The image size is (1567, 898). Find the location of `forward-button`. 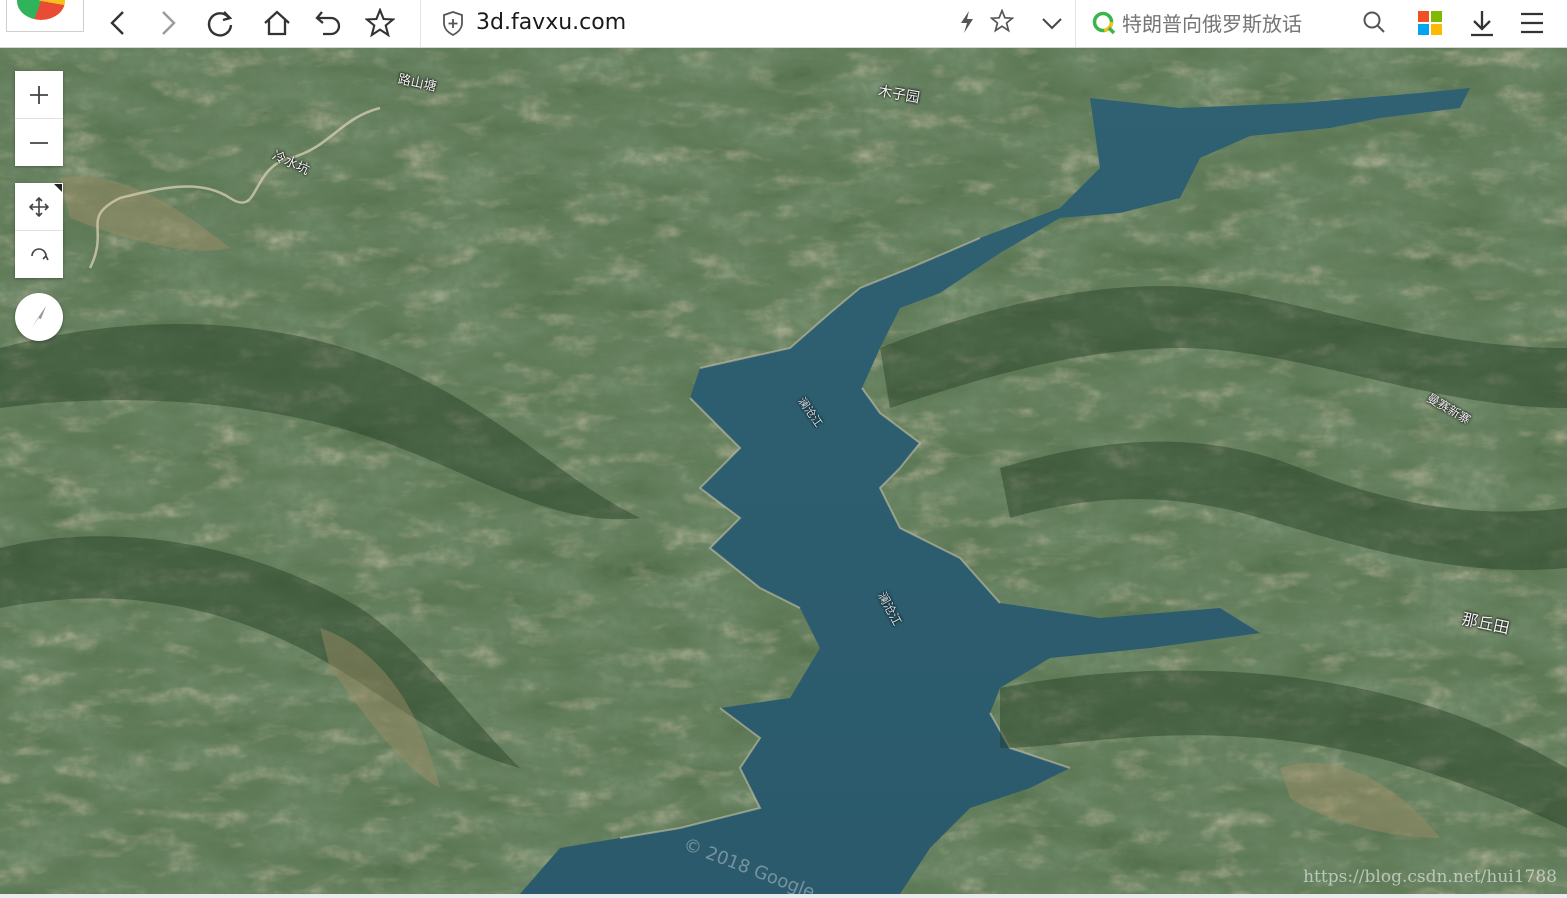

forward-button is located at coordinates (168, 23).